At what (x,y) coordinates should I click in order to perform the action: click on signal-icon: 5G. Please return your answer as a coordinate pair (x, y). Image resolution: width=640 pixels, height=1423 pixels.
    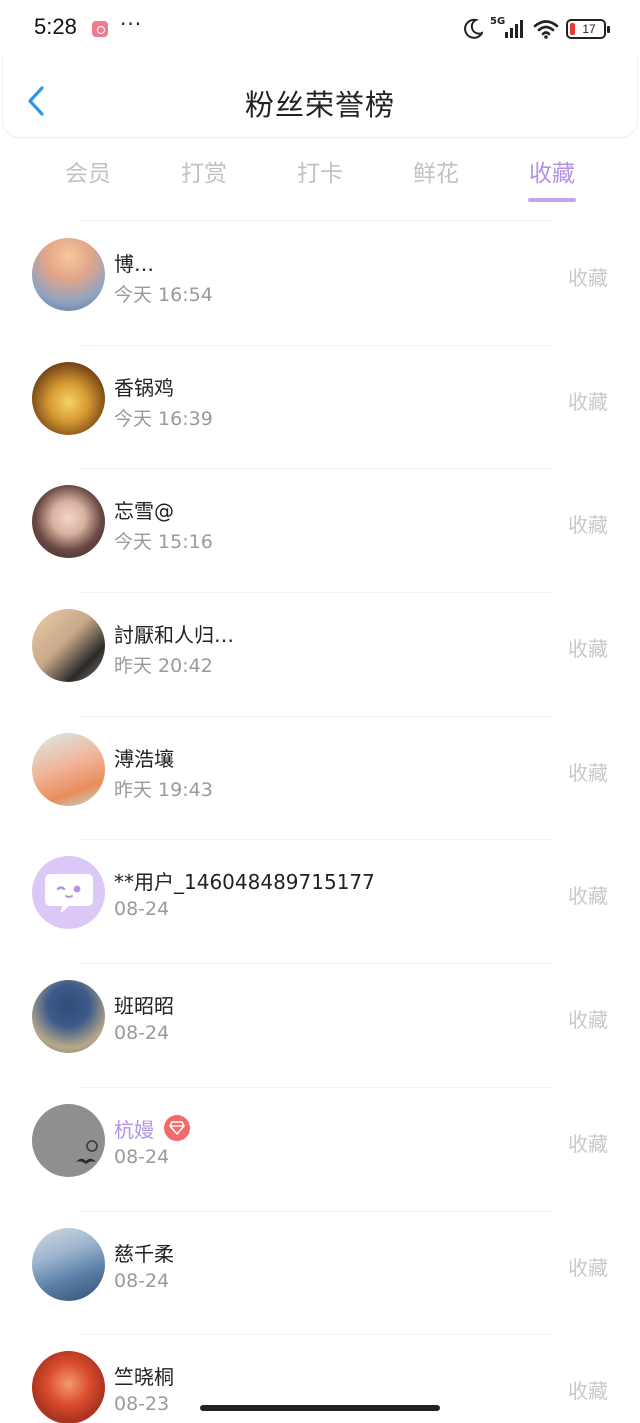
    Looking at the image, I should click on (508, 28).